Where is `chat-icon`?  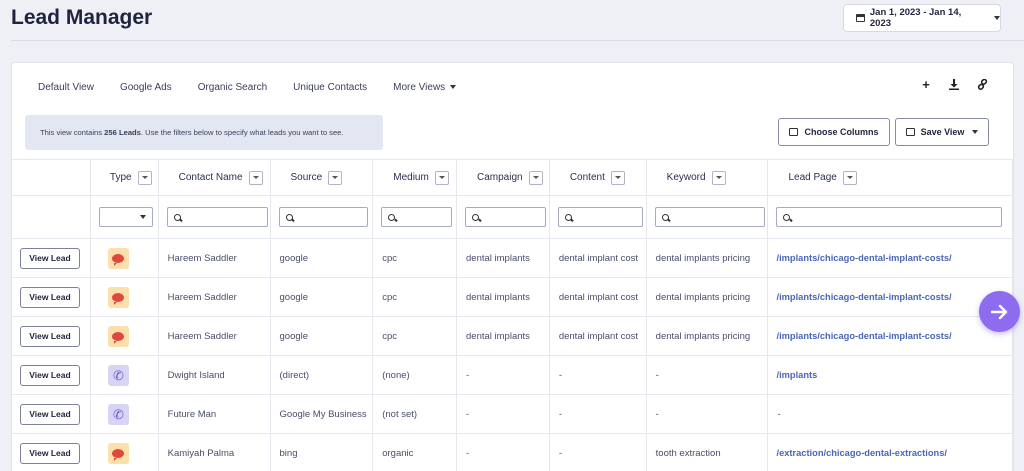
chat-icon is located at coordinates (118, 297).